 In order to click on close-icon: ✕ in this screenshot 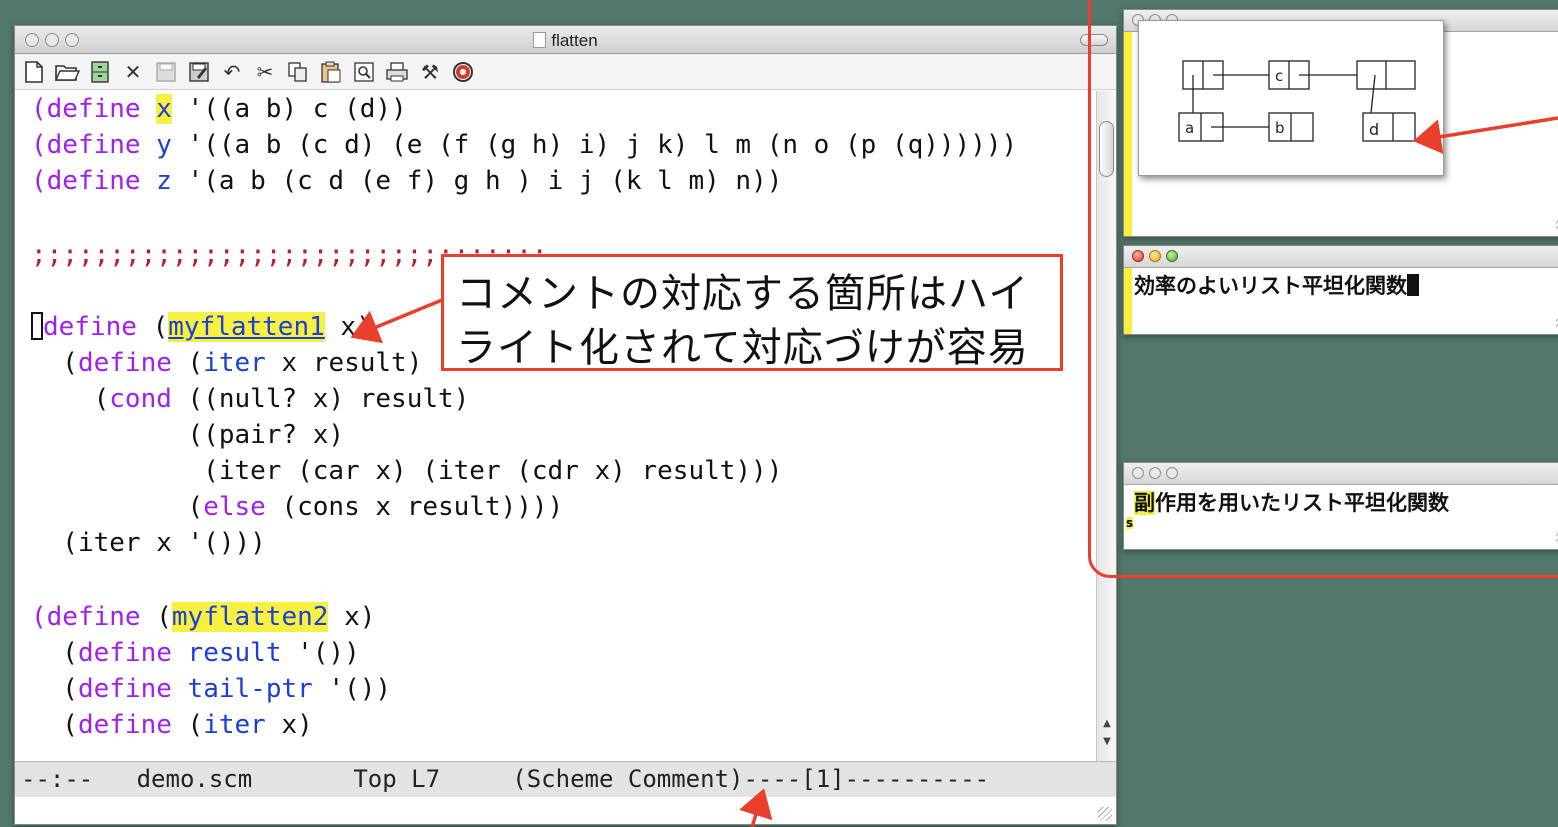, I will do `click(133, 72)`.